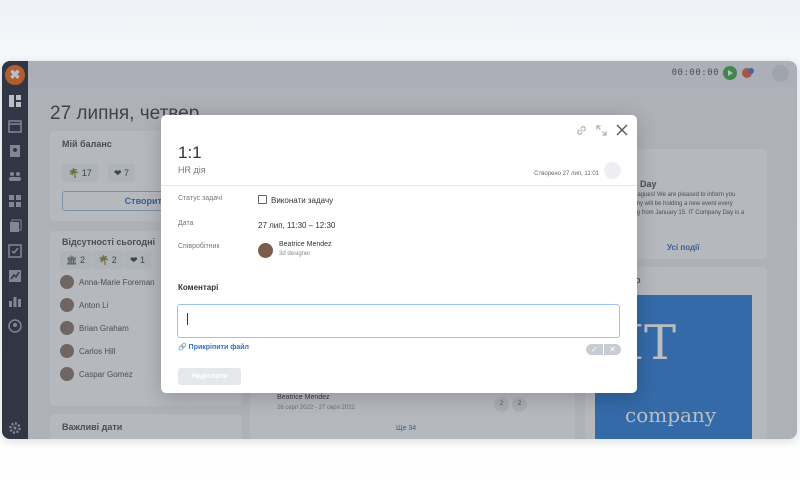 This screenshot has width=800, height=500. I want to click on employee-avatar, so click(265, 250).